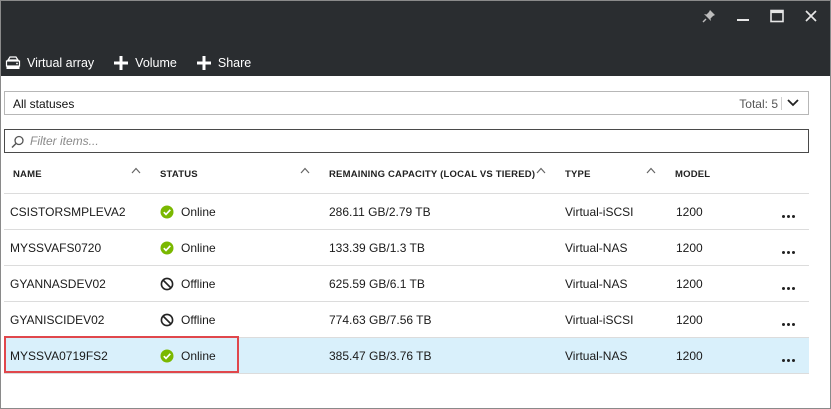 This screenshot has width=831, height=409. What do you see at coordinates (136, 171) in the screenshot?
I see `sort-name-icon` at bounding box center [136, 171].